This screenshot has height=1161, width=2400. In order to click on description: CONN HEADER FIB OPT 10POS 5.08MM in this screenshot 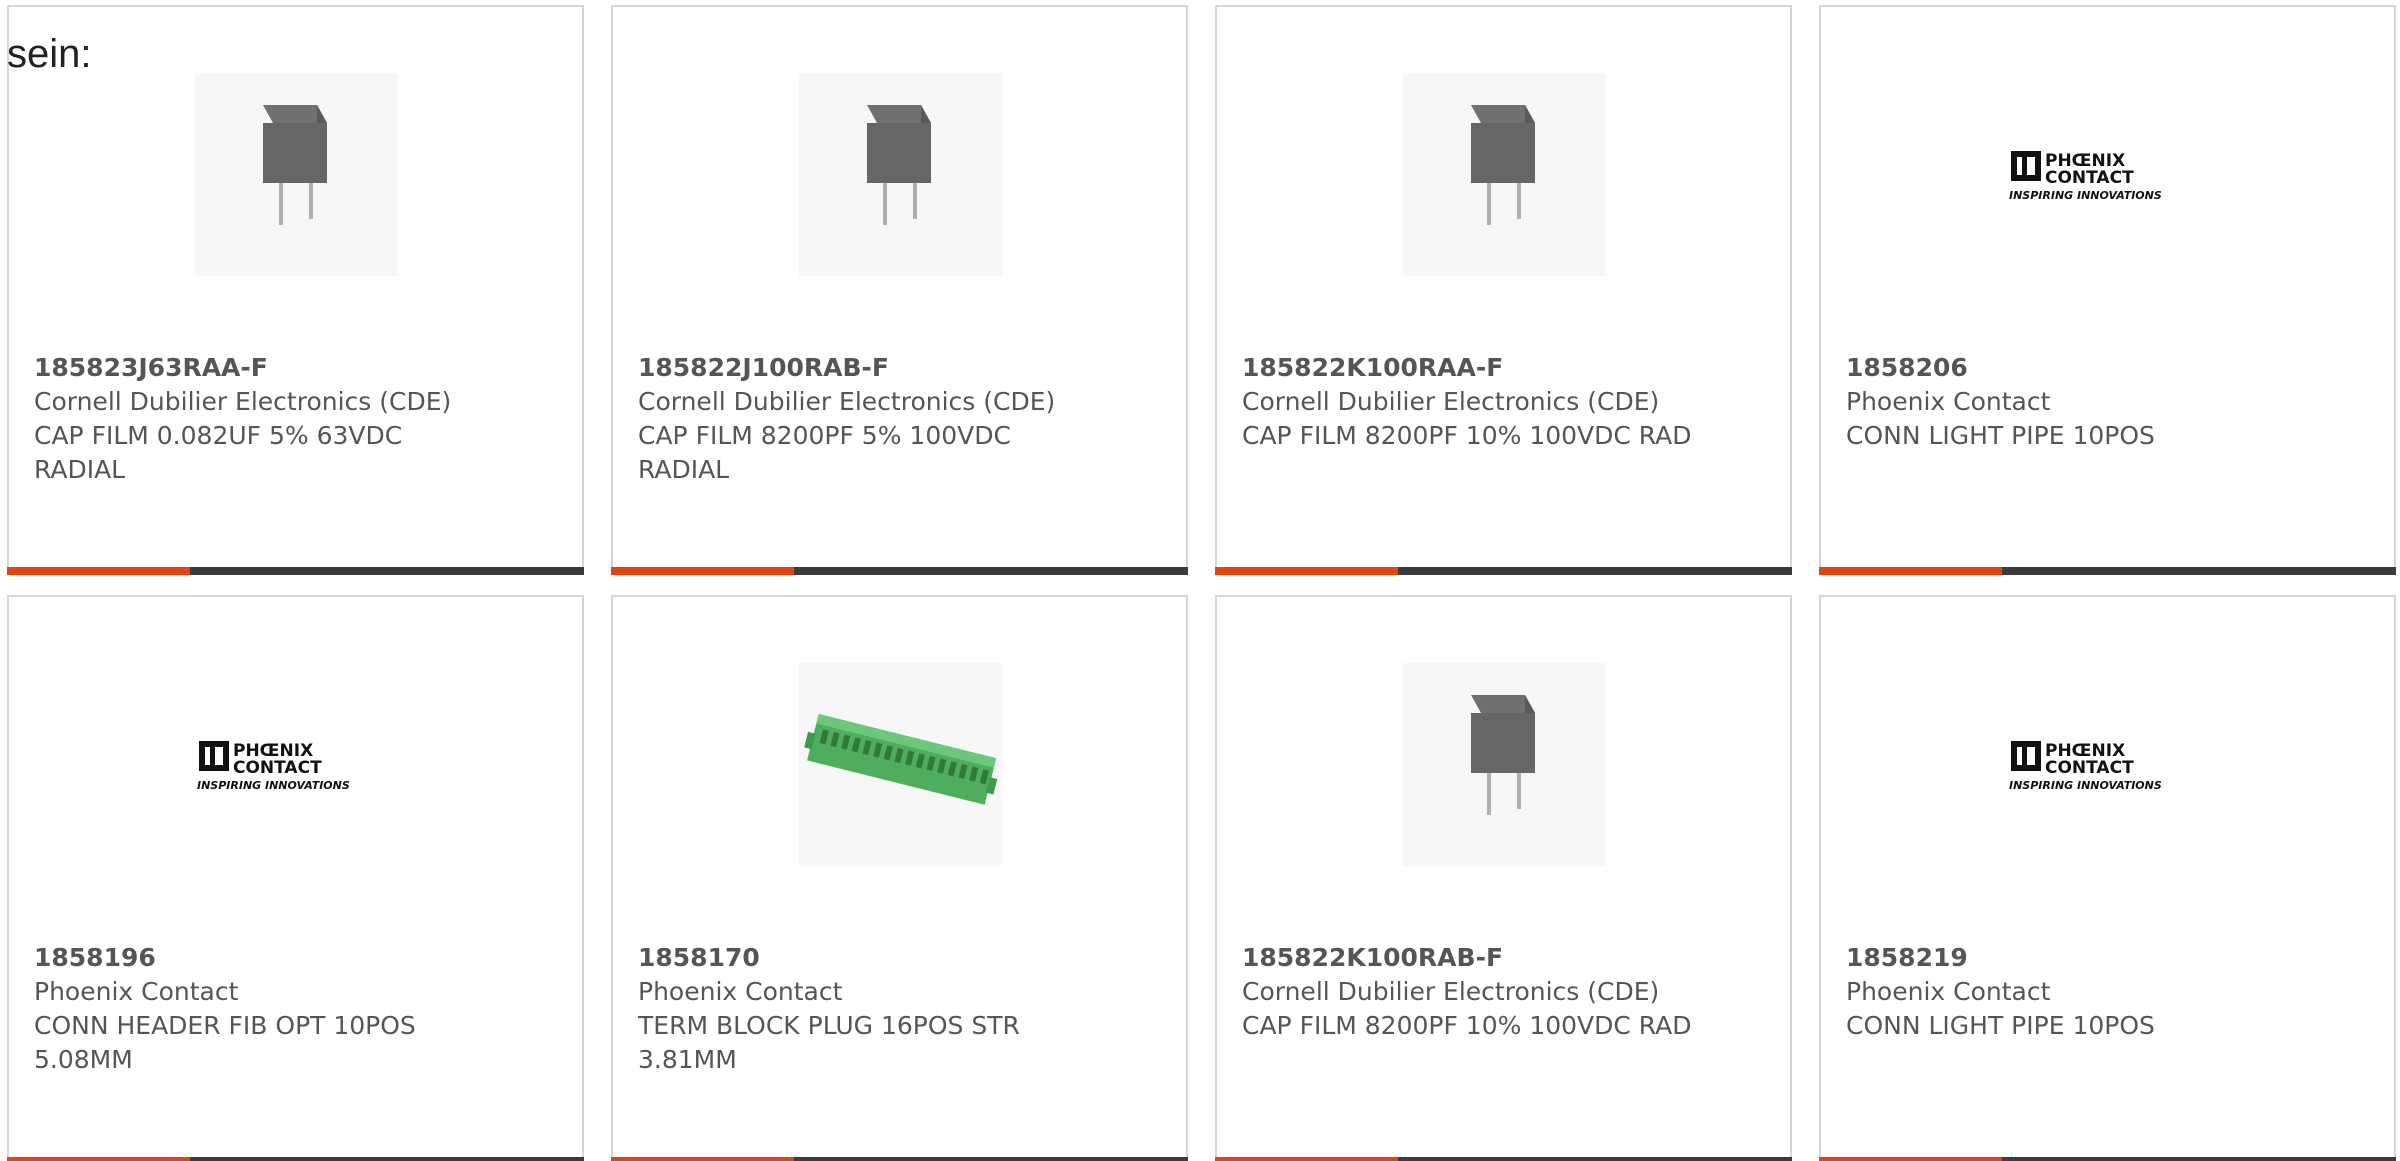, I will do `click(225, 1042)`.